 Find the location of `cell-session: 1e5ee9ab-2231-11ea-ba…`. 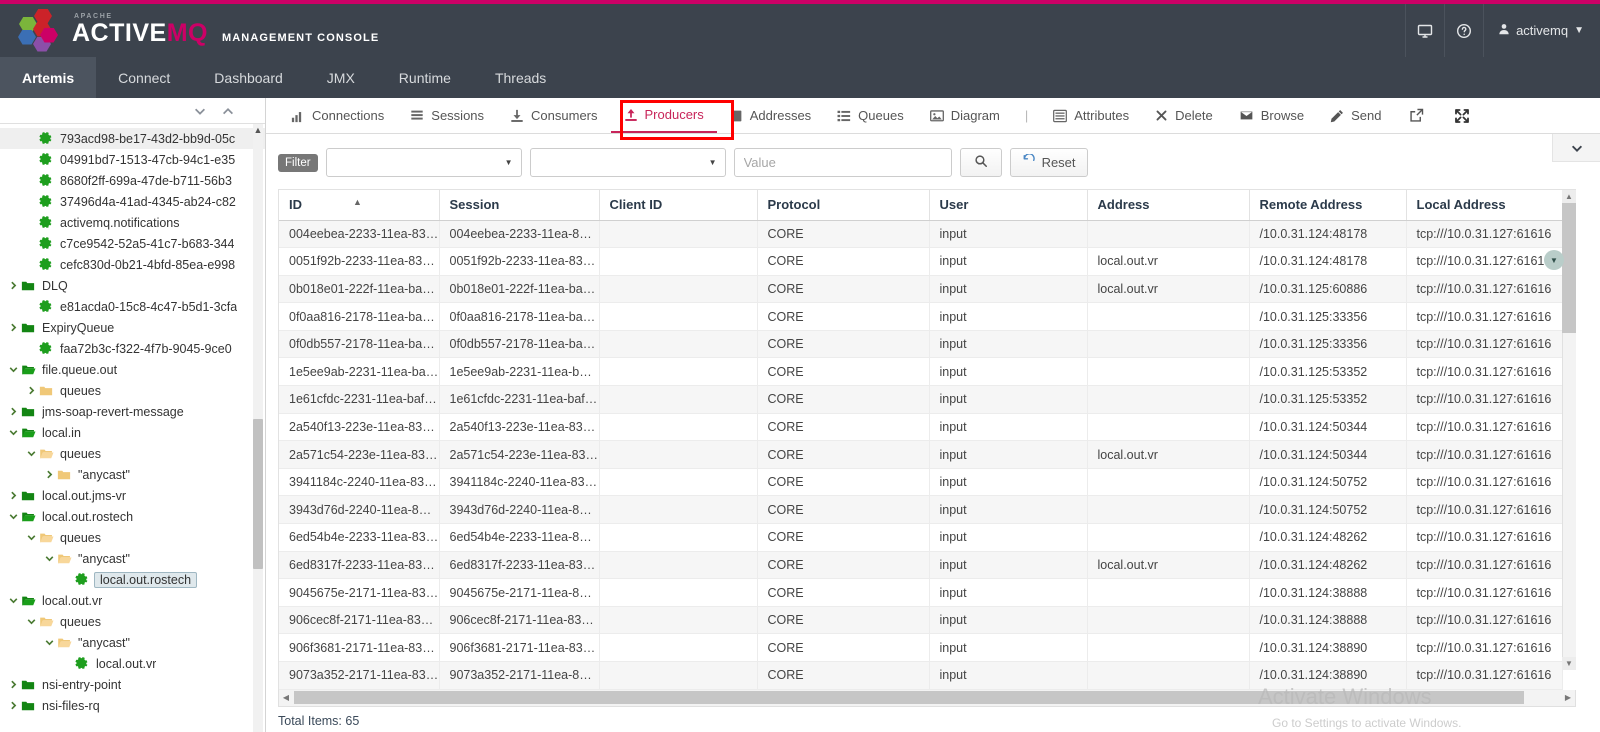

cell-session: 1e5ee9ab-2231-11ea-ba… is located at coordinates (519, 372).